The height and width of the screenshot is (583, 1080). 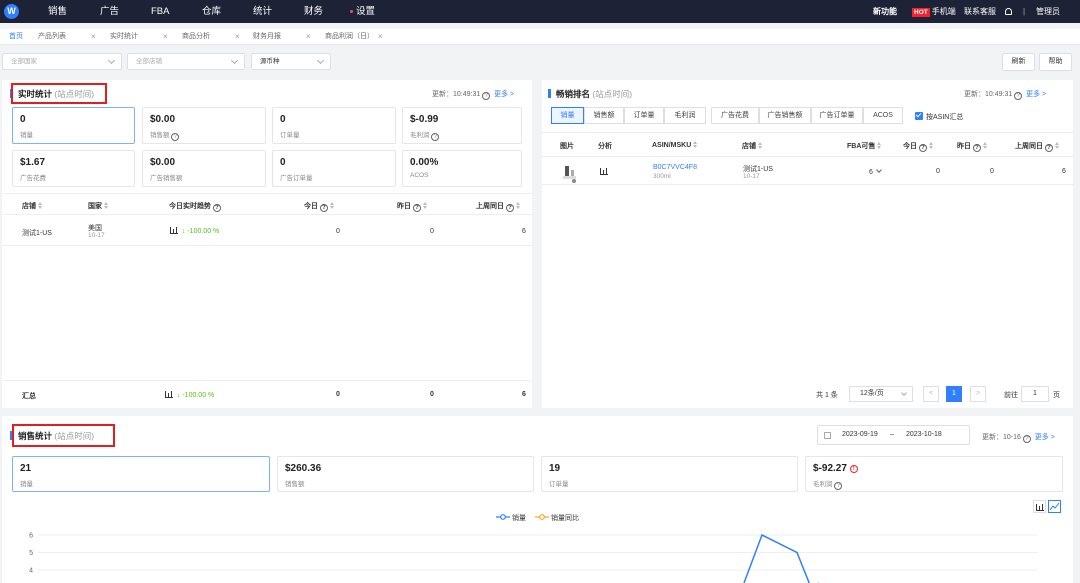 I want to click on summary-trend: ↓ -100.00 %, so click(x=189, y=395).